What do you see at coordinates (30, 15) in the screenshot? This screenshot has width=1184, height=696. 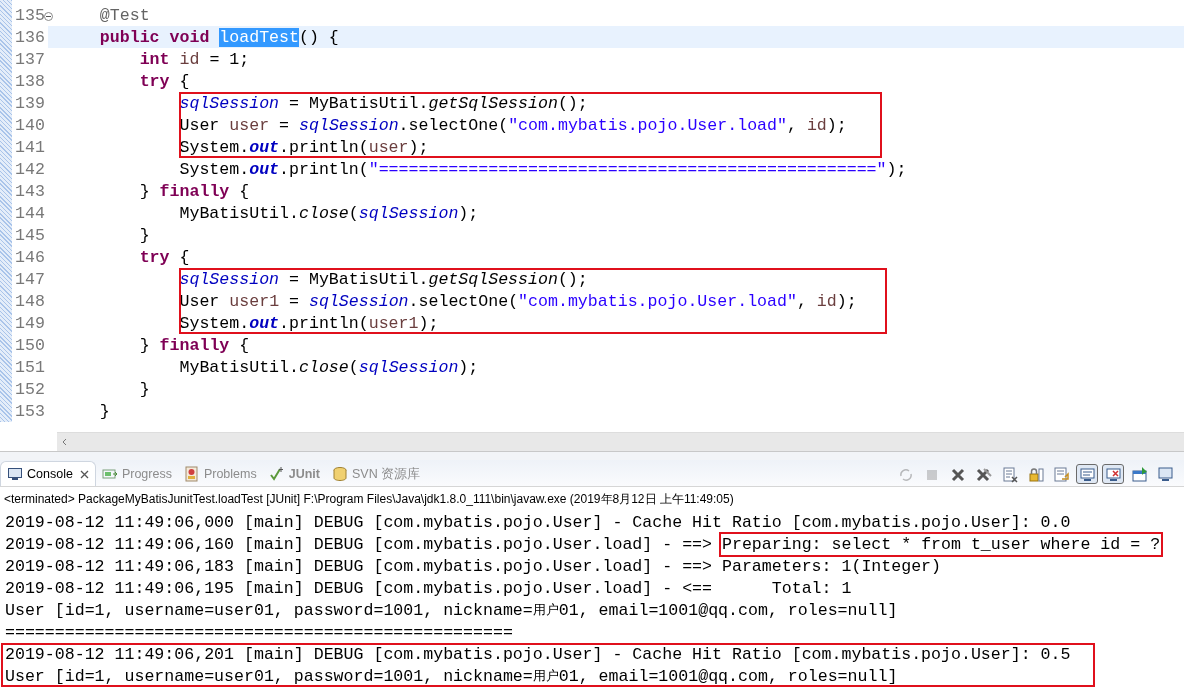 I see `line-number: 135` at bounding box center [30, 15].